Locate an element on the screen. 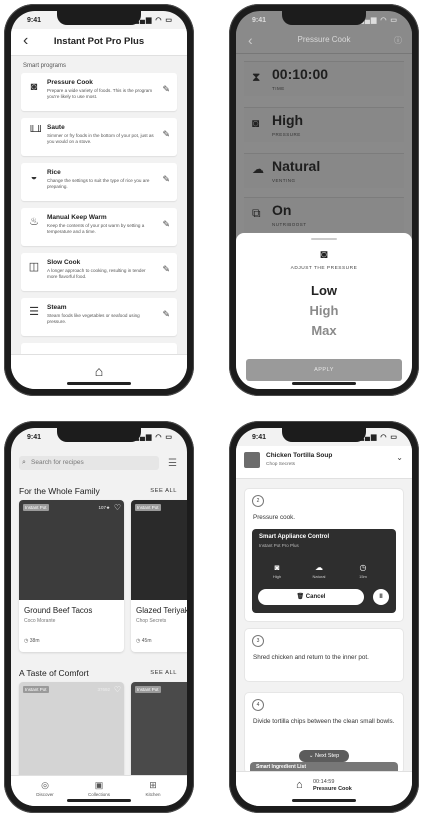 The width and height of the screenshot is (423, 819). info-icon: ⓘ is located at coordinates (398, 40).